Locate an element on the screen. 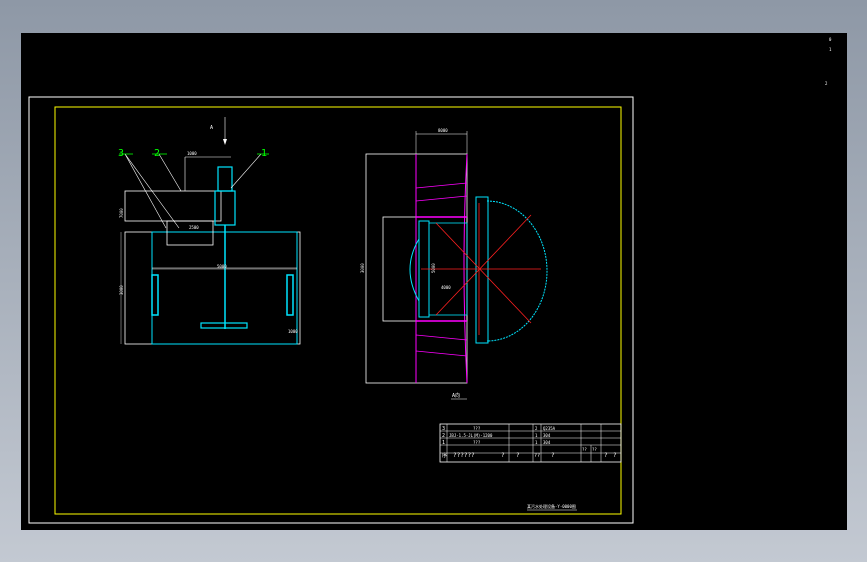  plan-left-arc is located at coordinates (414, 270).